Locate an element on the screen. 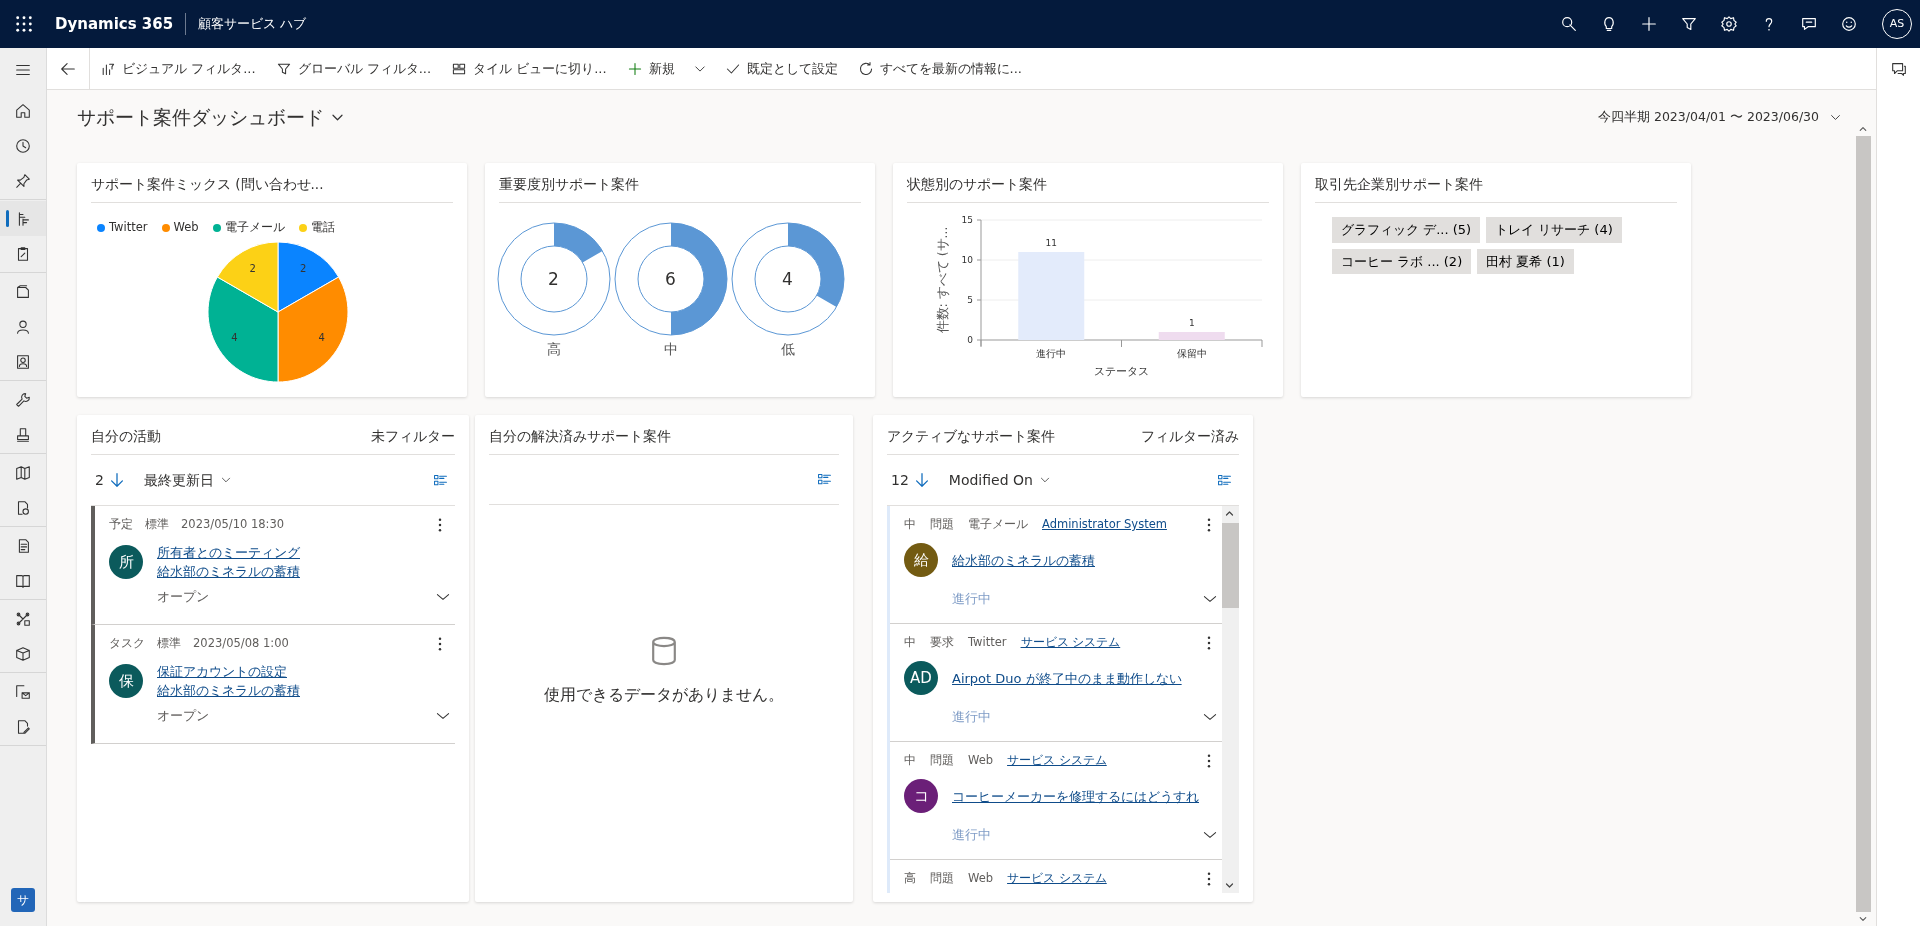 The width and height of the screenshot is (1920, 926). period-selector: 今四半期 2023/04/01 〜 2023/06/30 is located at coordinates (1720, 117).